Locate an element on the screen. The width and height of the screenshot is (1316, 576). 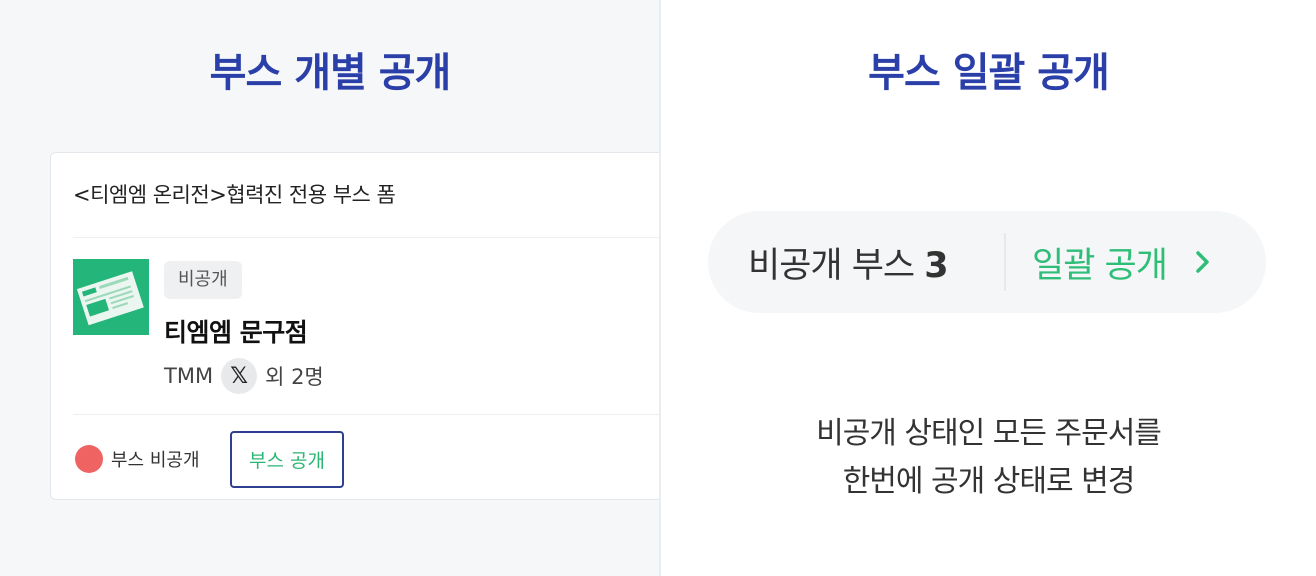
private-booth-count: 비공개 부스 3 is located at coordinates (848, 262).